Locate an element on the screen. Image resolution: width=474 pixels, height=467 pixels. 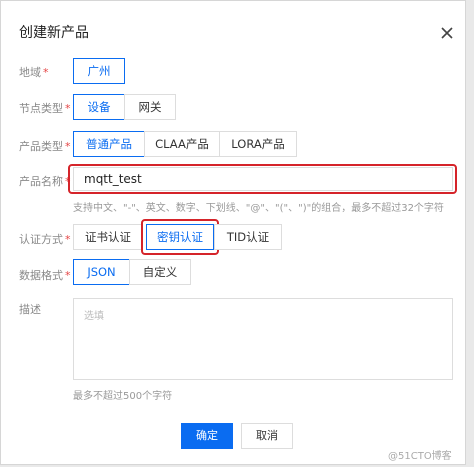
description-textarea: 选填 is located at coordinates (263, 339).